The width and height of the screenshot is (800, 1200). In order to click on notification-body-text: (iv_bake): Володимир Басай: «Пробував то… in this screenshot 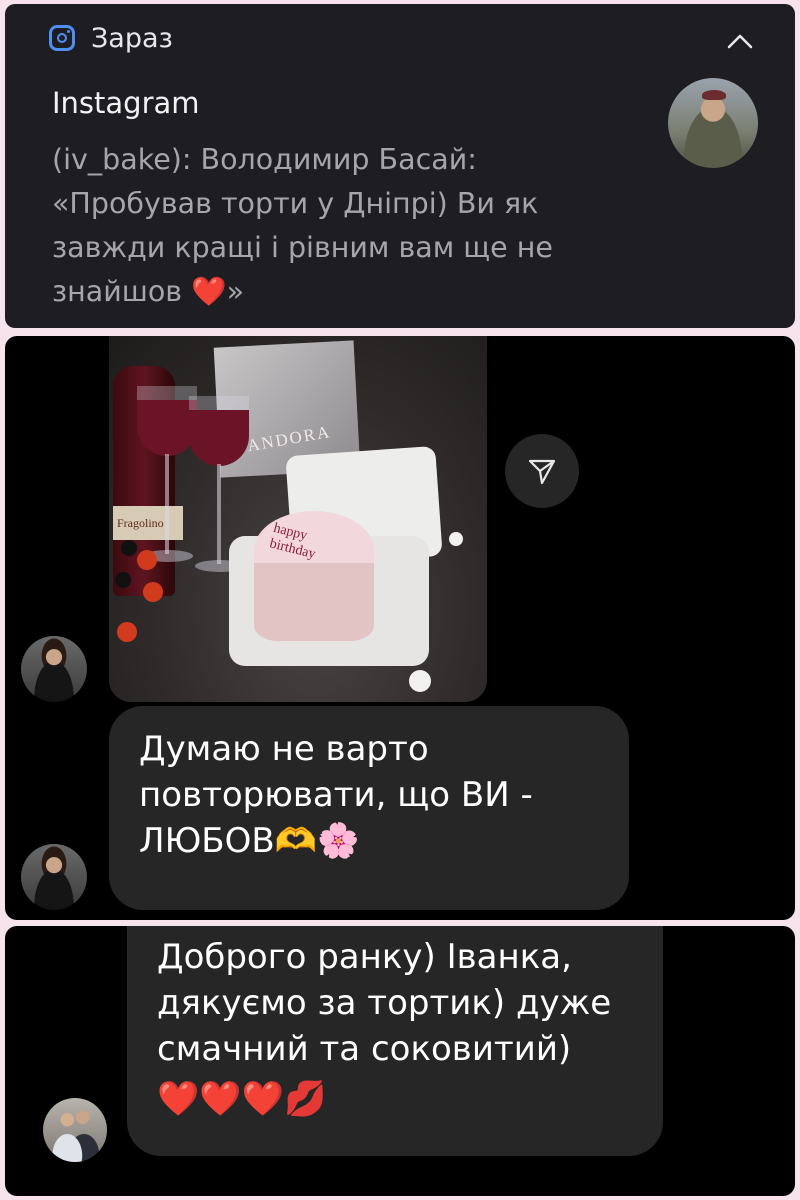, I will do `click(302, 225)`.